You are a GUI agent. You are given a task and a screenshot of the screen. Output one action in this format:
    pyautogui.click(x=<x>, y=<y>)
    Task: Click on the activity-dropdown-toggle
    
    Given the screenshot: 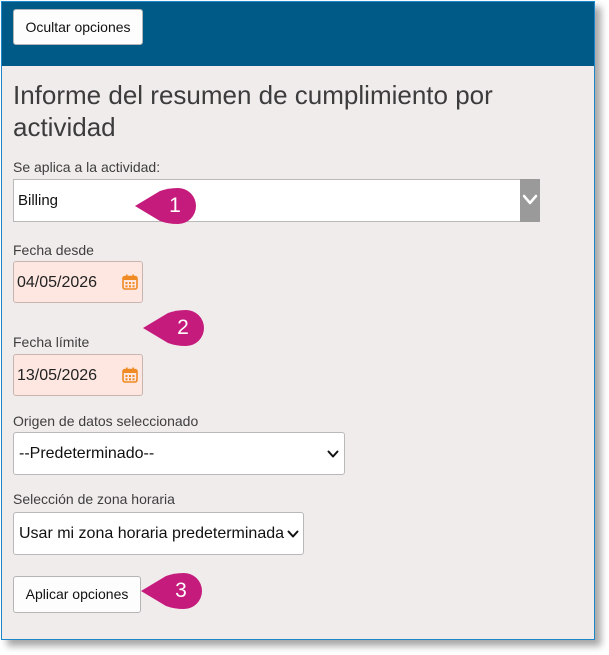 What is the action you would take?
    pyautogui.click(x=530, y=200)
    